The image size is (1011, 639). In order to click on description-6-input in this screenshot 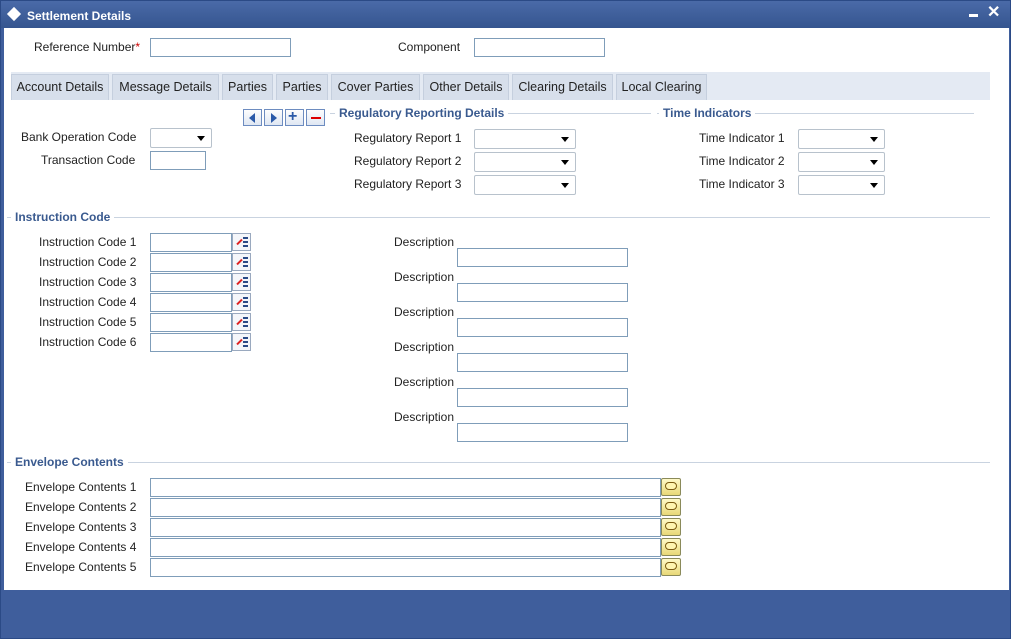, I will do `click(542, 432)`.